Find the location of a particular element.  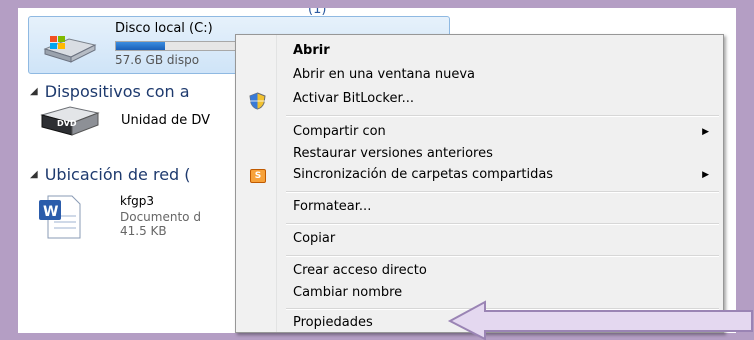

menu-item-share-with: Compartir con is located at coordinates (339, 131).